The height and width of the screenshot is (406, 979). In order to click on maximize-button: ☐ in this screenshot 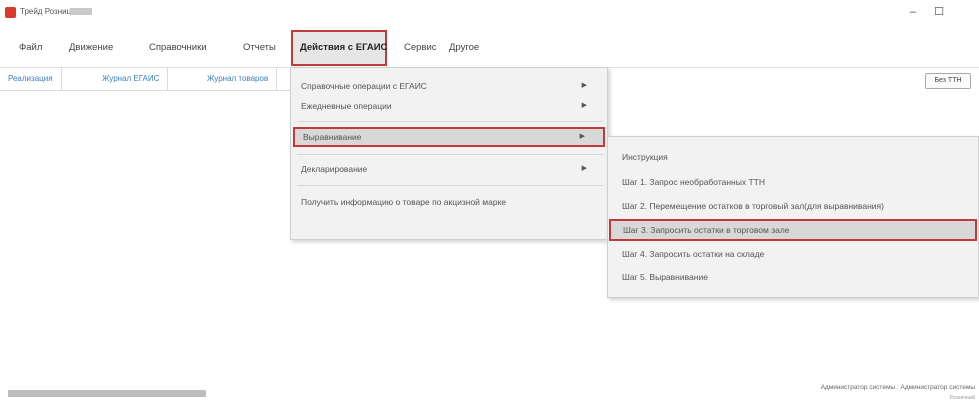, I will do `click(939, 12)`.